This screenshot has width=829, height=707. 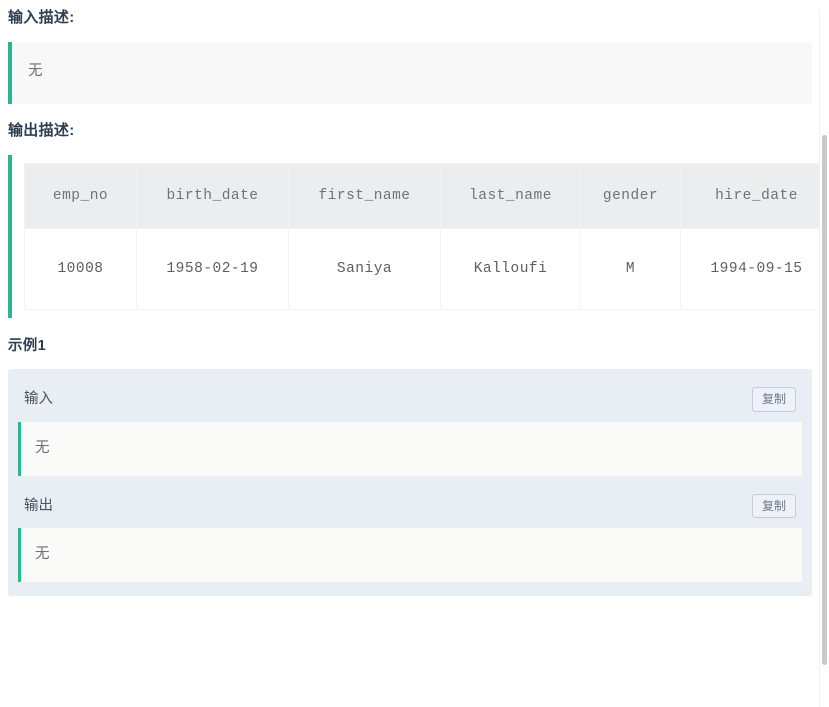 I want to click on column-header-birth-date: birth_date, so click(x=213, y=196).